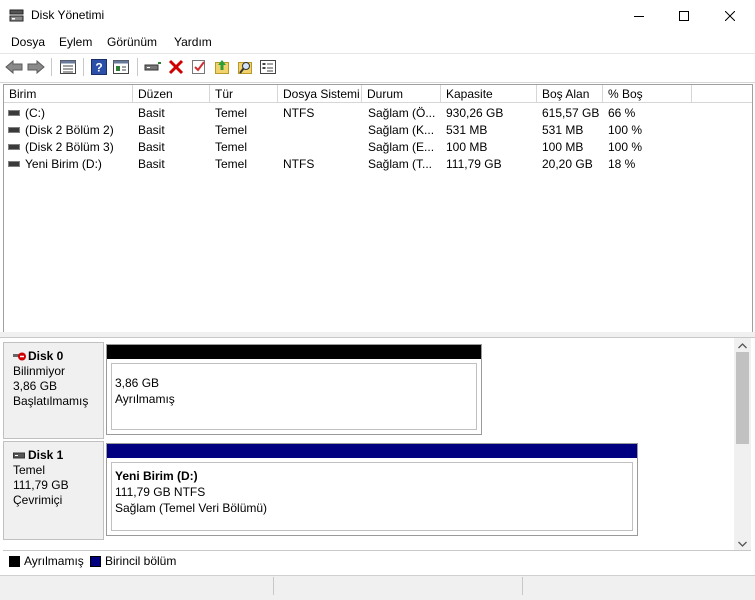 The image size is (755, 600). I want to click on menu-eylem: Eylem, so click(75, 42).